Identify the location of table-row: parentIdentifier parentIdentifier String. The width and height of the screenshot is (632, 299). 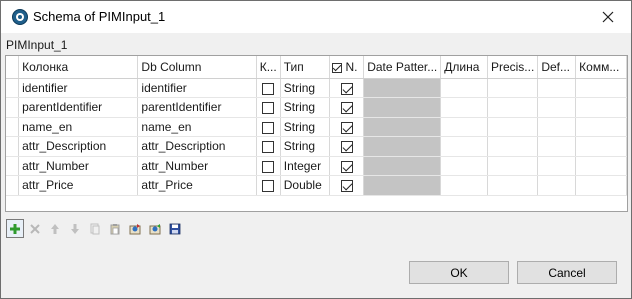
(316, 107).